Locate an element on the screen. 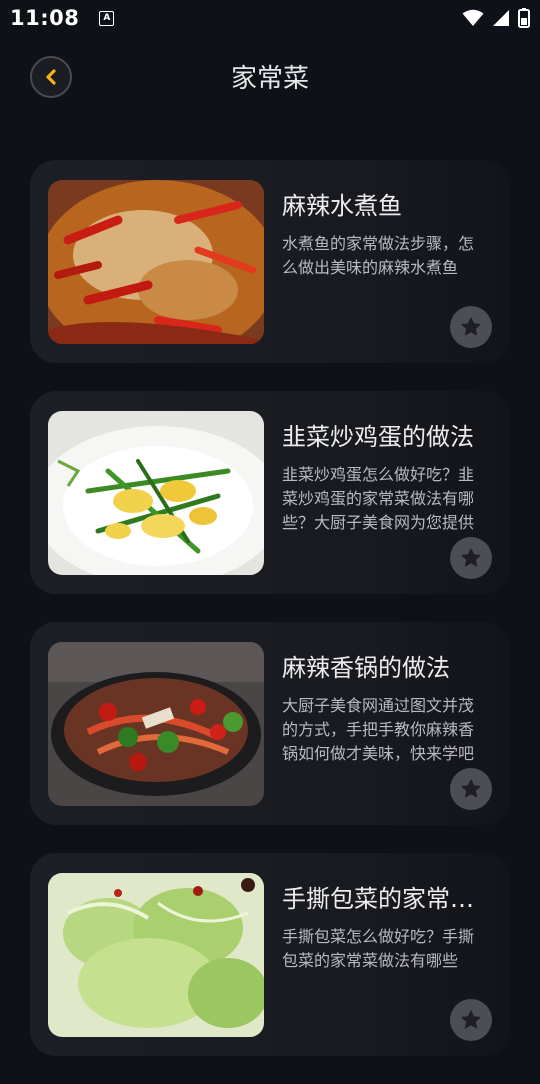 The width and height of the screenshot is (540, 1084). status-time: 11:08 is located at coordinates (45, 18).